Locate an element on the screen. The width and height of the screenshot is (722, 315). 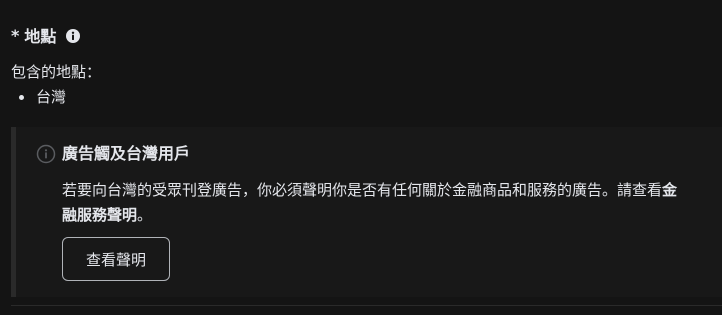
notice-title: 廣告觸及台灣用戶 is located at coordinates (126, 153).